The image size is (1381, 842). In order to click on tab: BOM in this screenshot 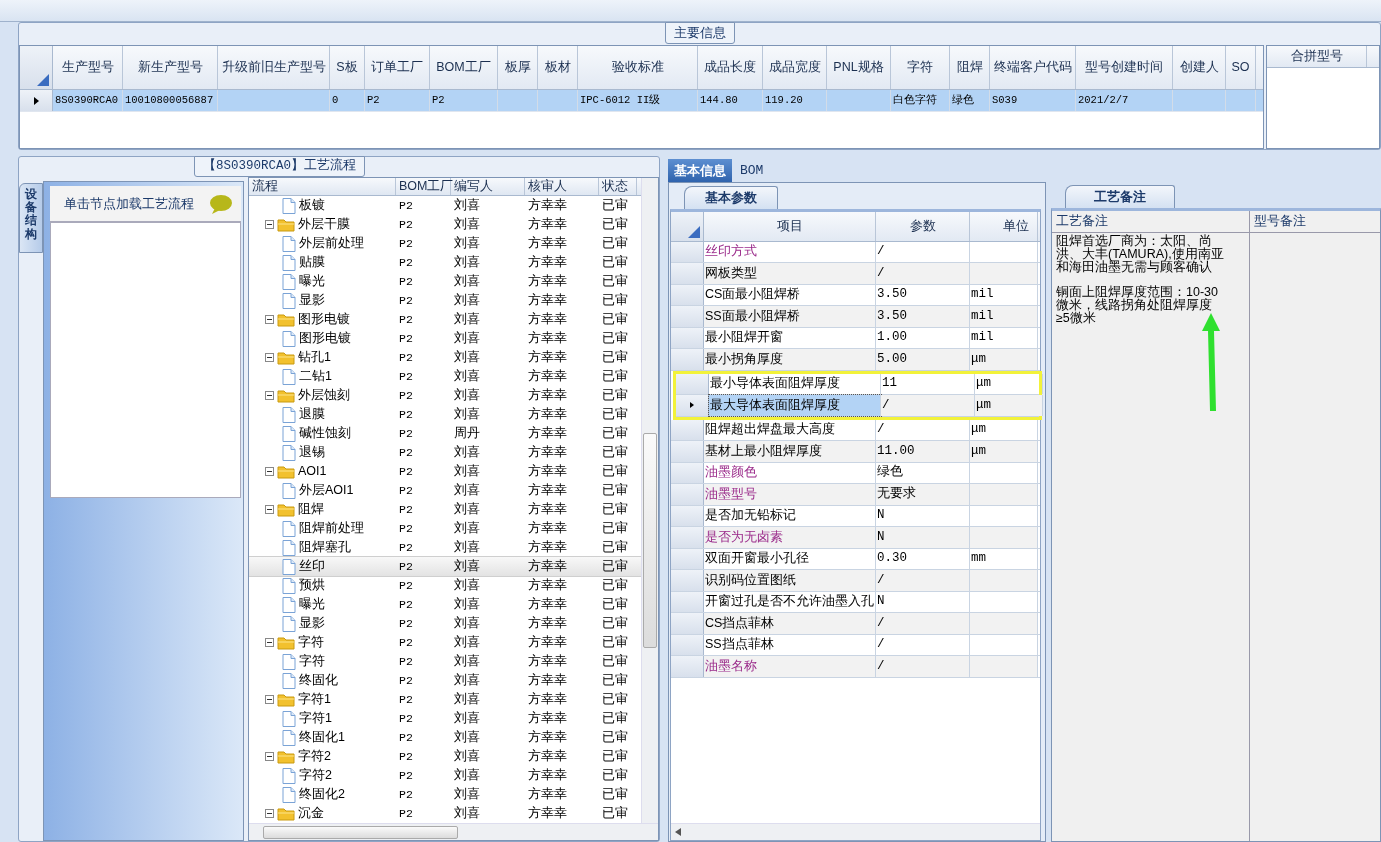, I will do `click(752, 170)`.